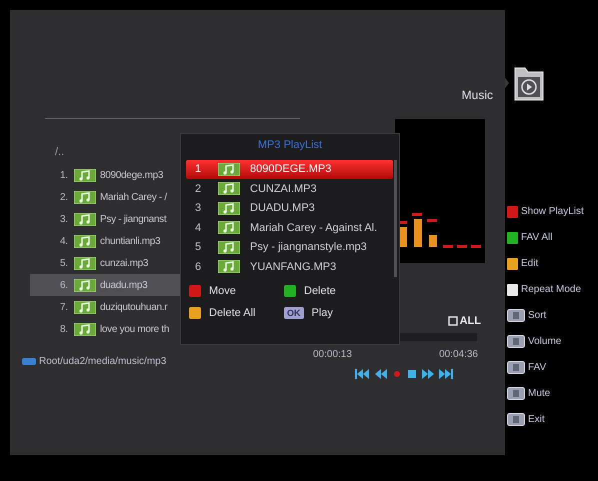 The width and height of the screenshot is (598, 481). Describe the element at coordinates (198, 228) in the screenshot. I see `row-number: 4` at that location.